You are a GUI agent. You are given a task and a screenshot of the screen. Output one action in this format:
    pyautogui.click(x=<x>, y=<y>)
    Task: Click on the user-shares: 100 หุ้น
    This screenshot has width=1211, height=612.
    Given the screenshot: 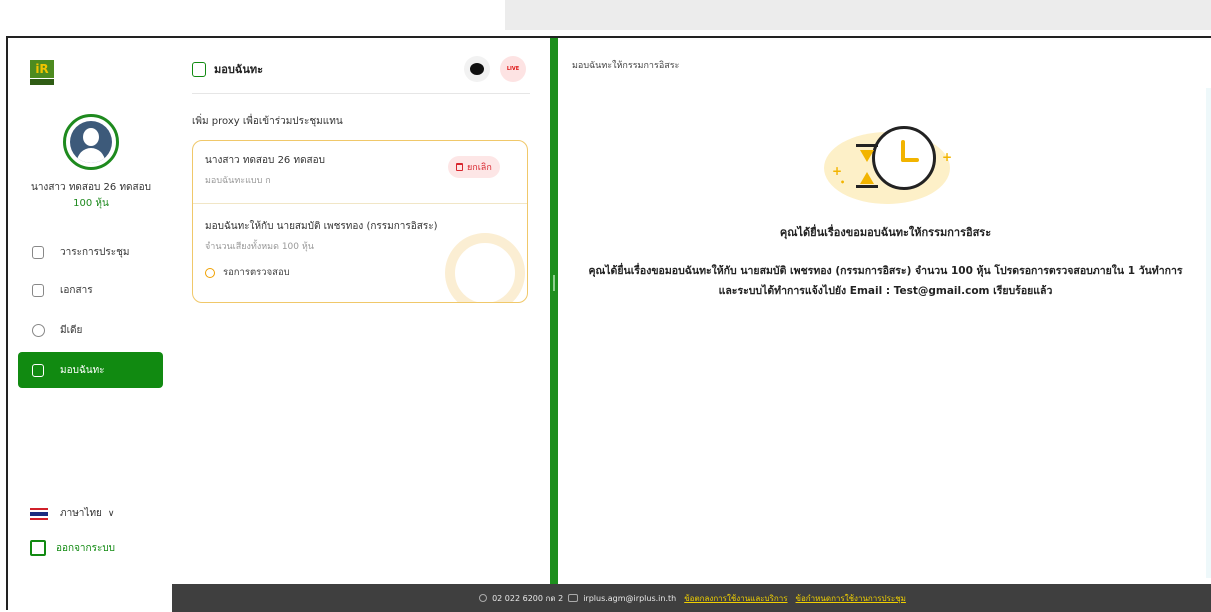 What is the action you would take?
    pyautogui.click(x=91, y=203)
    